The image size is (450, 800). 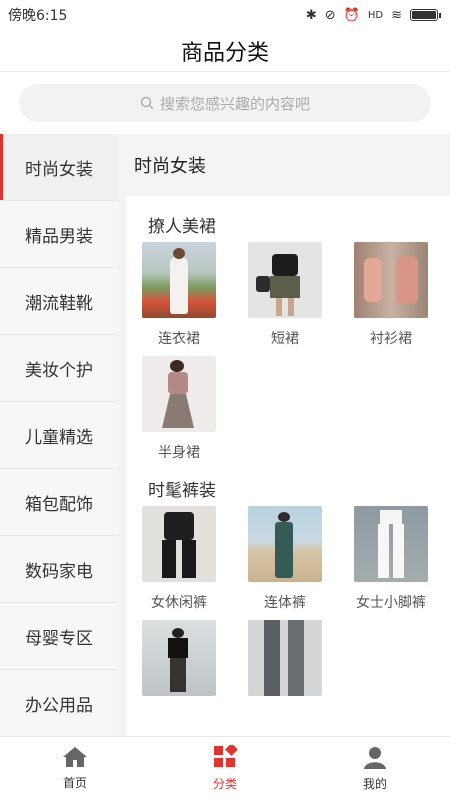 I want to click on sidebar-item-baby: 母婴专区, so click(x=59, y=636).